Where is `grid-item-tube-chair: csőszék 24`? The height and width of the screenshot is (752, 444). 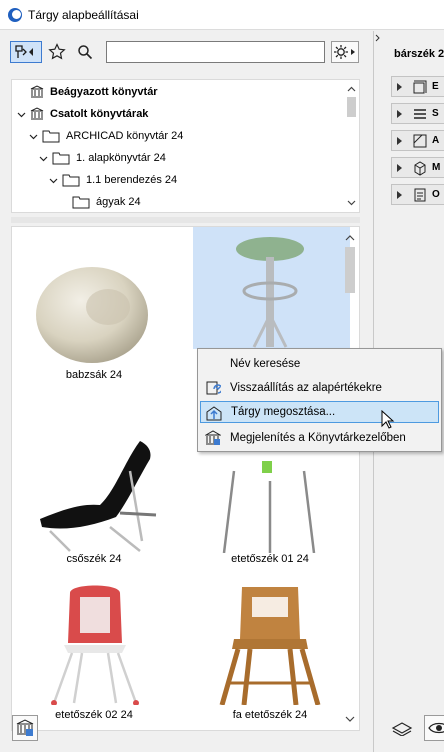 grid-item-tube-chair: csőszék 24 is located at coordinates (91, 498).